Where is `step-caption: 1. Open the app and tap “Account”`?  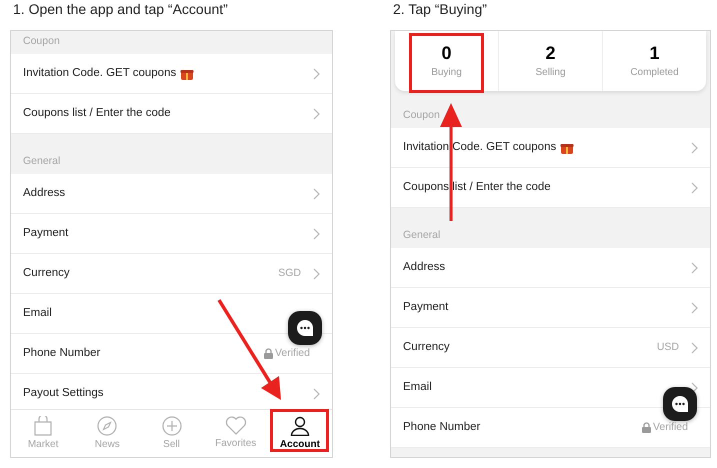 step-caption: 1. Open the app and tap “Account” is located at coordinates (120, 10).